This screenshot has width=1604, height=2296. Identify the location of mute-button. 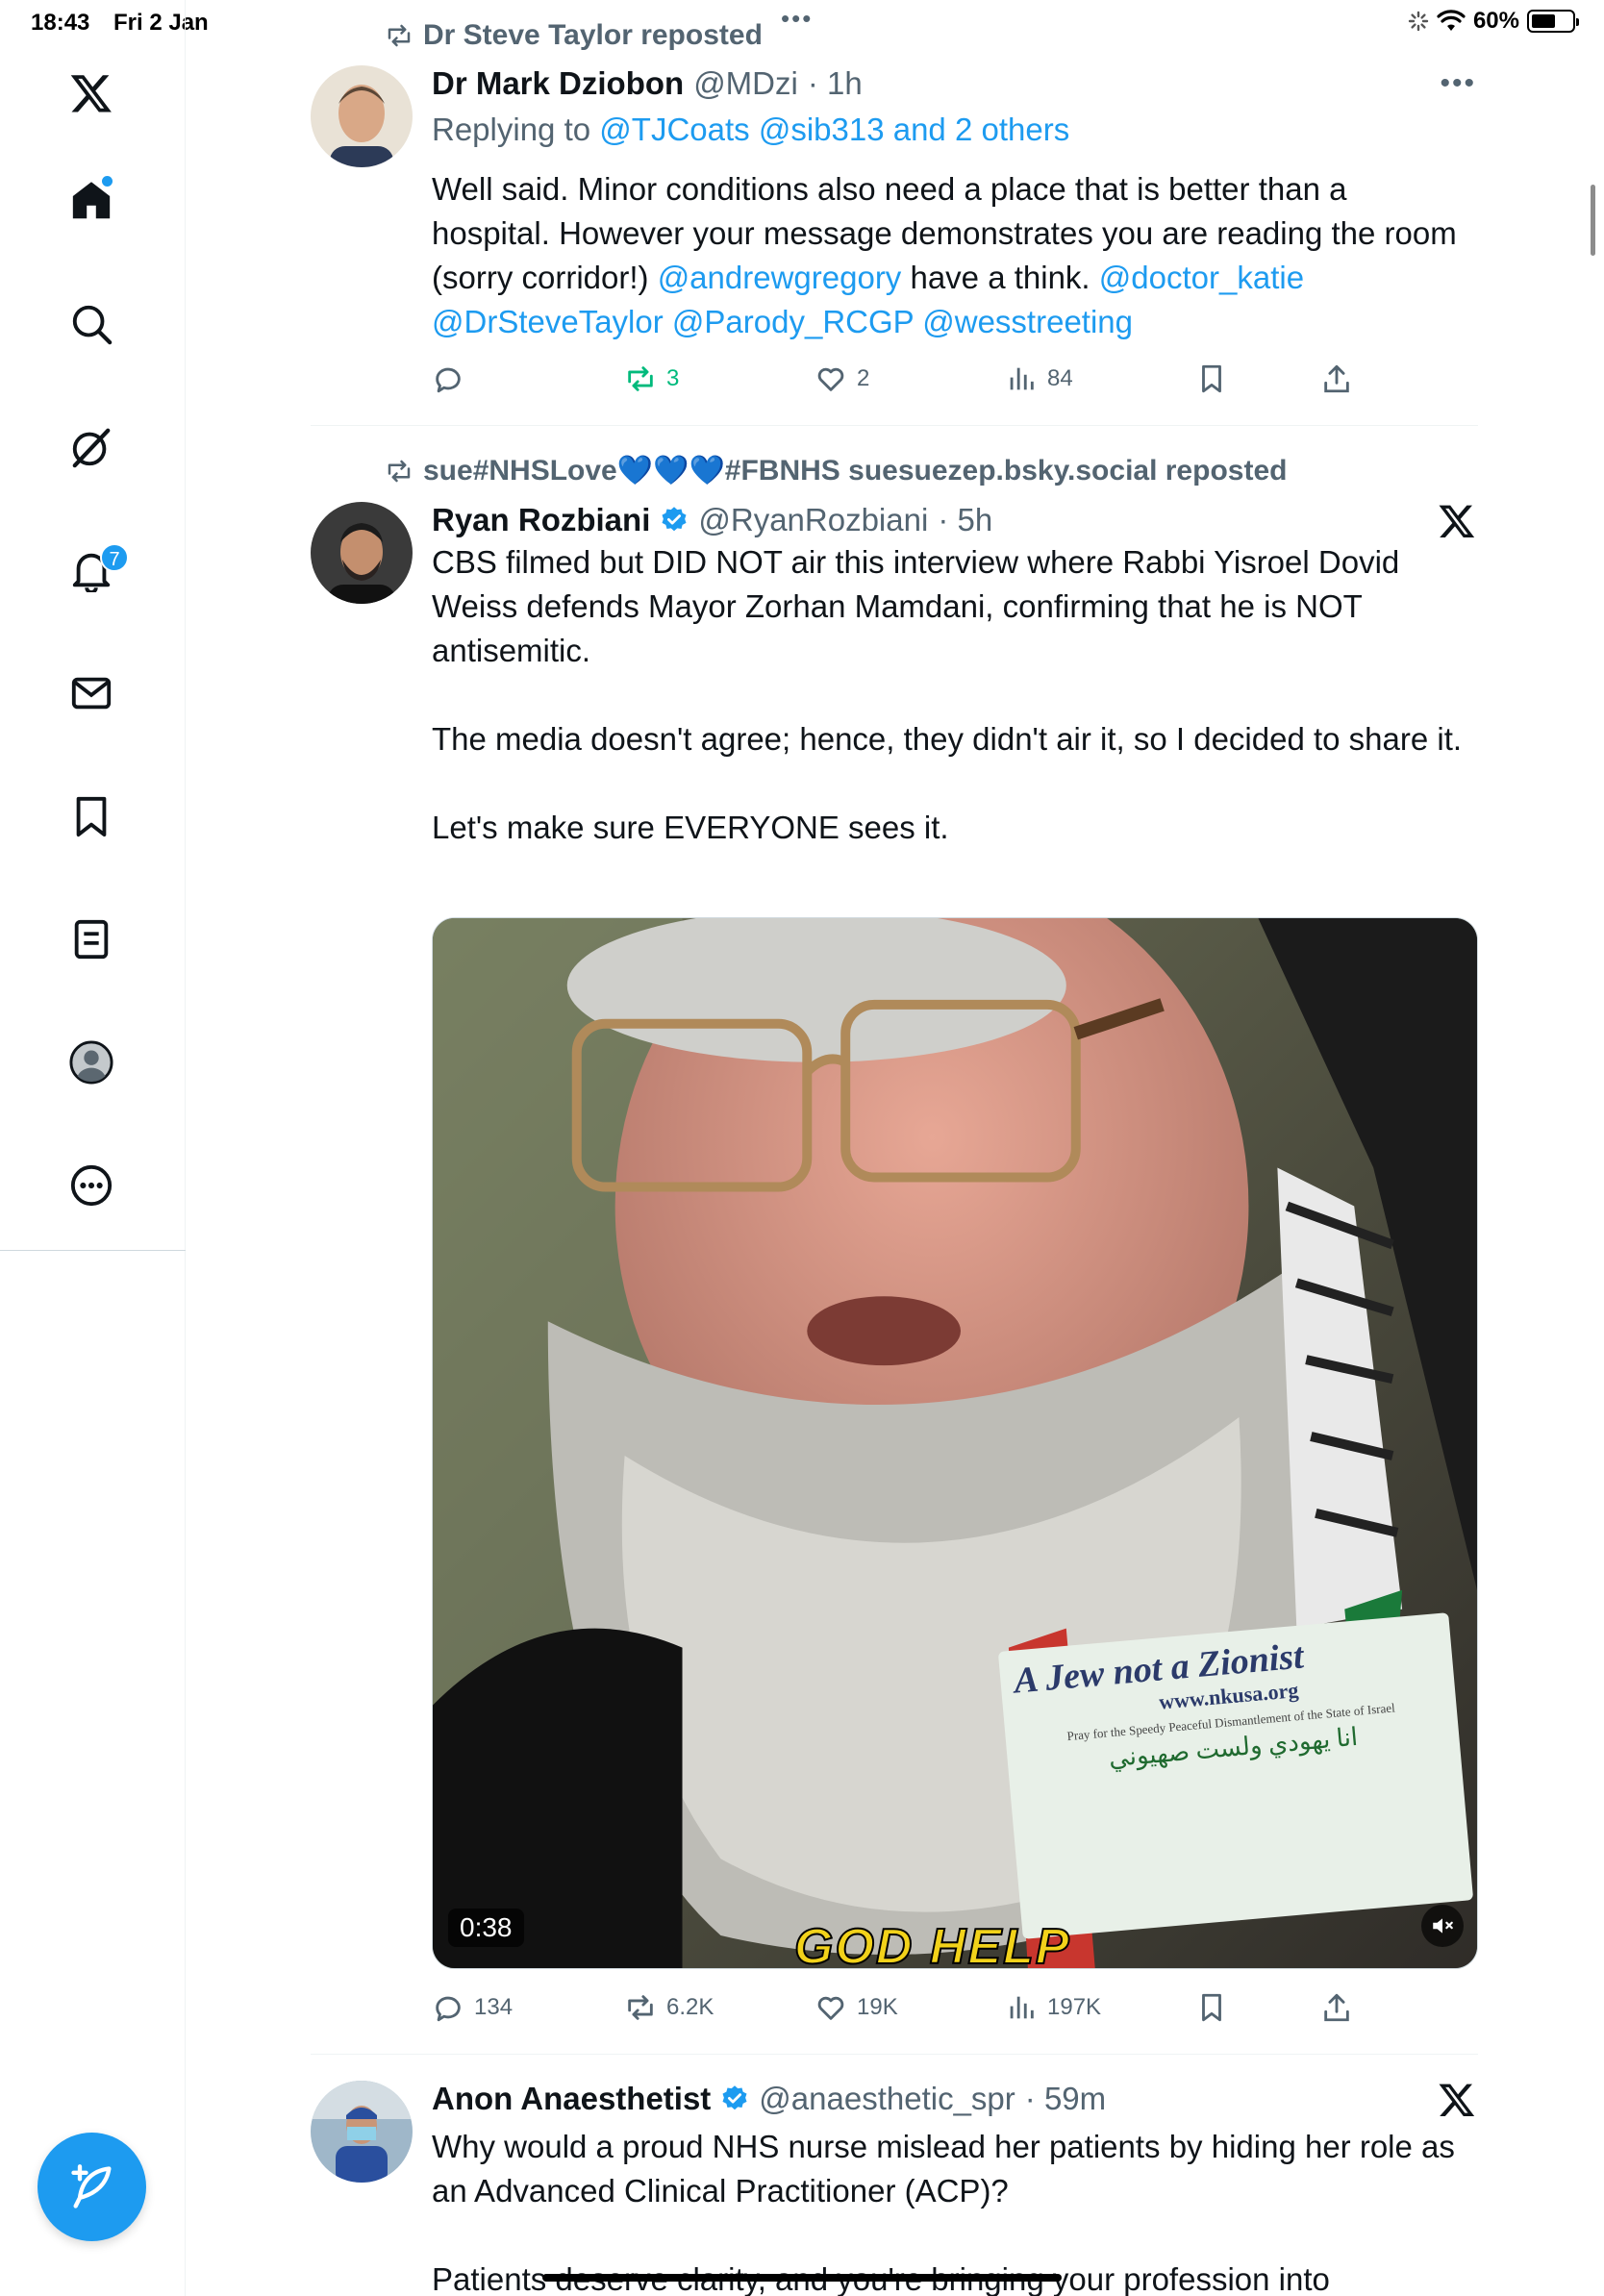
(1442, 1926).